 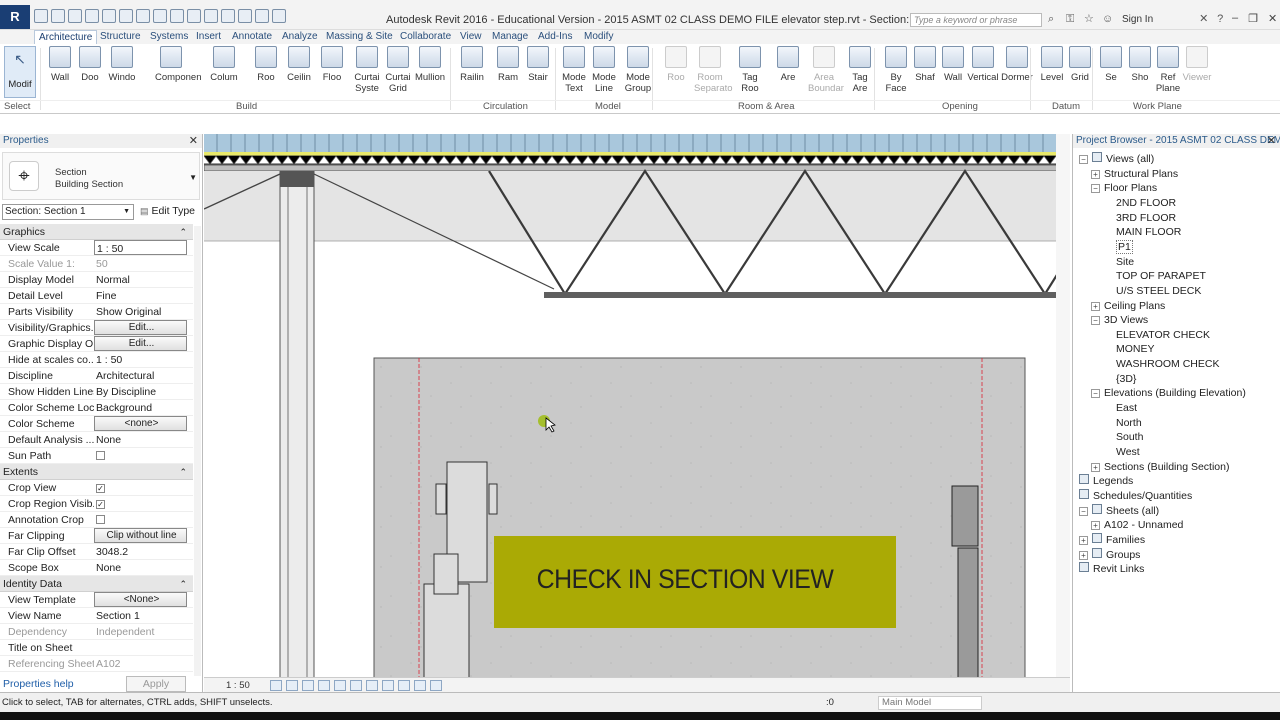 What do you see at coordinates (292, 685) in the screenshot?
I see `visual-style-icon` at bounding box center [292, 685].